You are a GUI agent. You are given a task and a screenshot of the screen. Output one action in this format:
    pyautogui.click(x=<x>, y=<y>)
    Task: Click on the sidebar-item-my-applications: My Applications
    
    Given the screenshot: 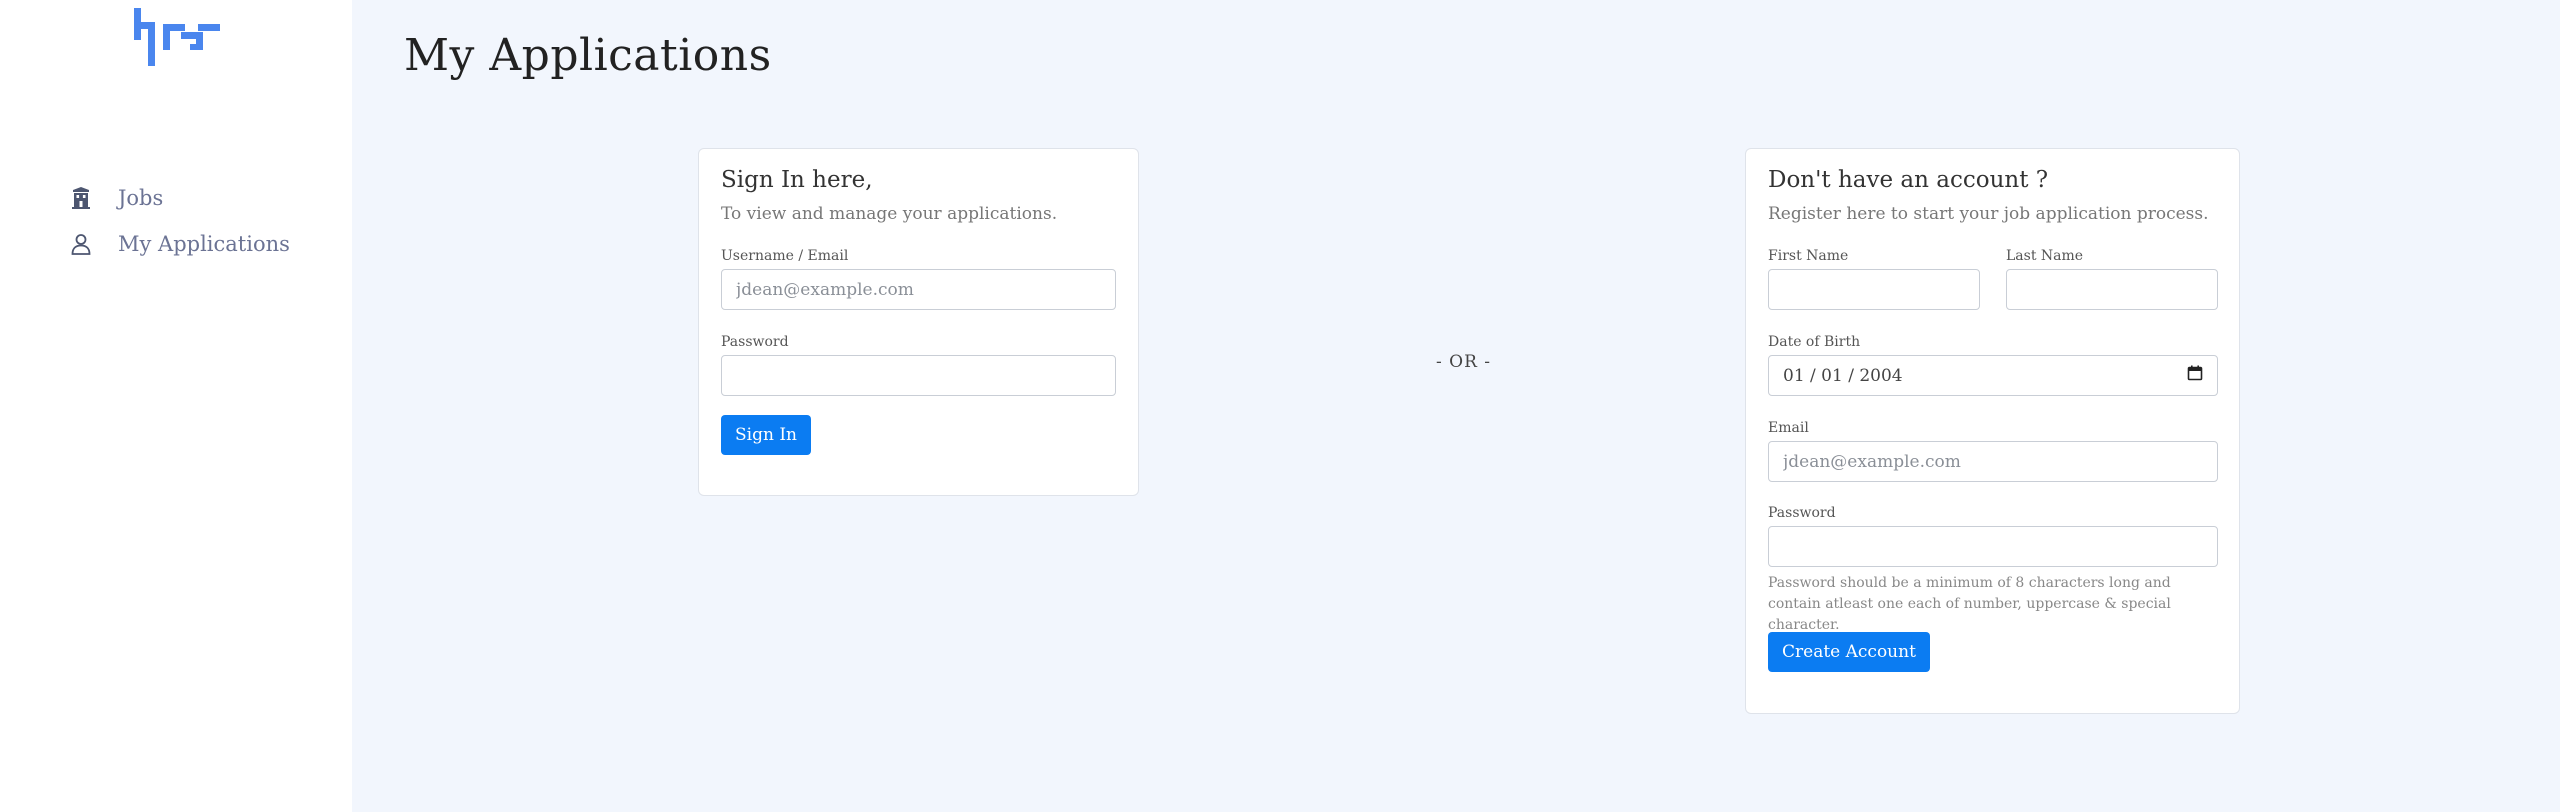 What is the action you would take?
    pyautogui.click(x=179, y=244)
    